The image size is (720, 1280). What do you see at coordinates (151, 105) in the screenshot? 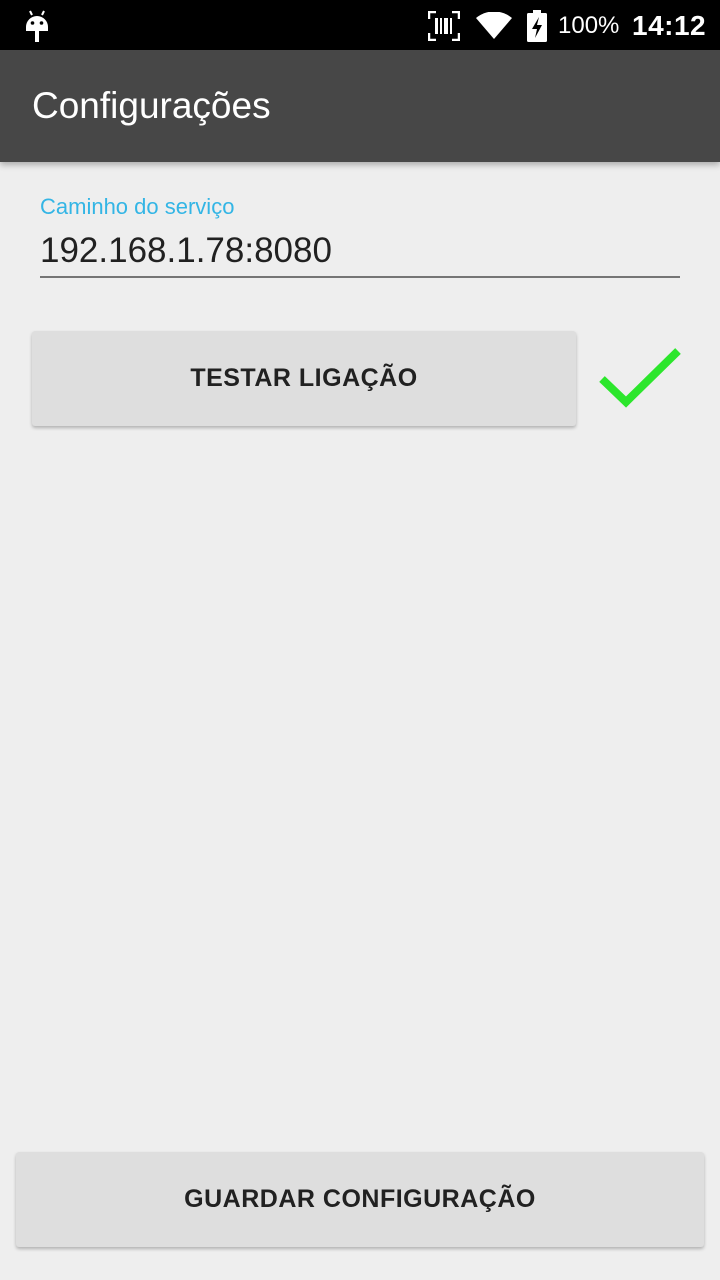
I see `page-title: Configurações` at bounding box center [151, 105].